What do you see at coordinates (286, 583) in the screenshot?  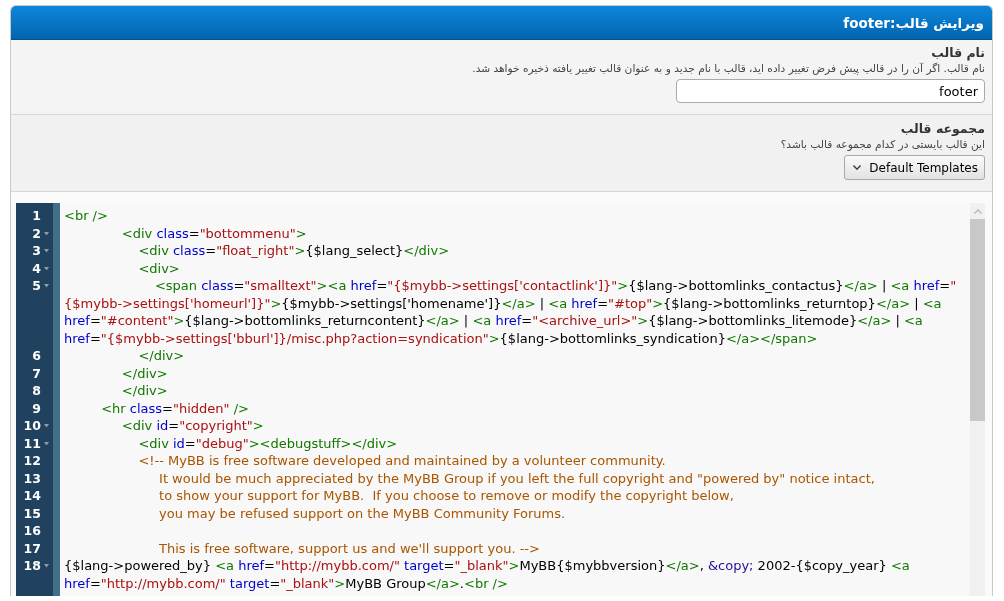 I see `code-line: href="http://mybb.com/" target="_blank">MyBB Group</a>.<br />` at bounding box center [286, 583].